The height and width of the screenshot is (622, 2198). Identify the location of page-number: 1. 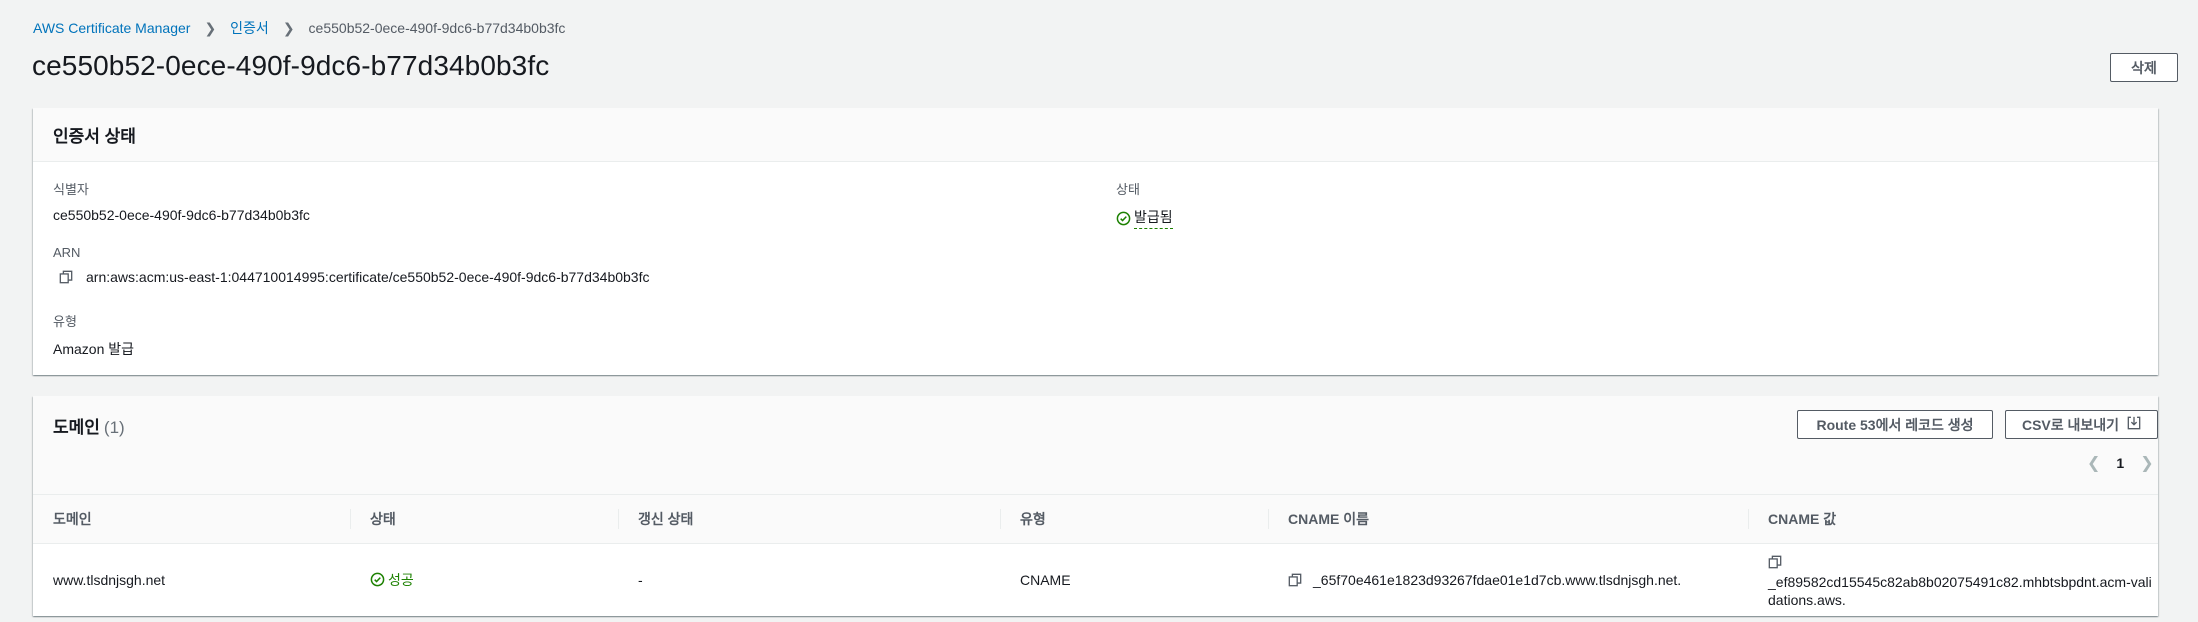
(2120, 463).